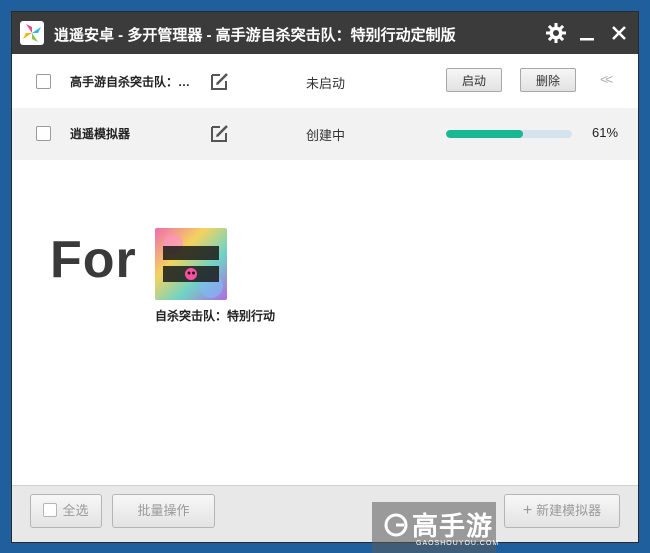 The height and width of the screenshot is (553, 650). What do you see at coordinates (325, 513) in the screenshot?
I see `footer-bar: 全选 批量操作 + 新建模拟器` at bounding box center [325, 513].